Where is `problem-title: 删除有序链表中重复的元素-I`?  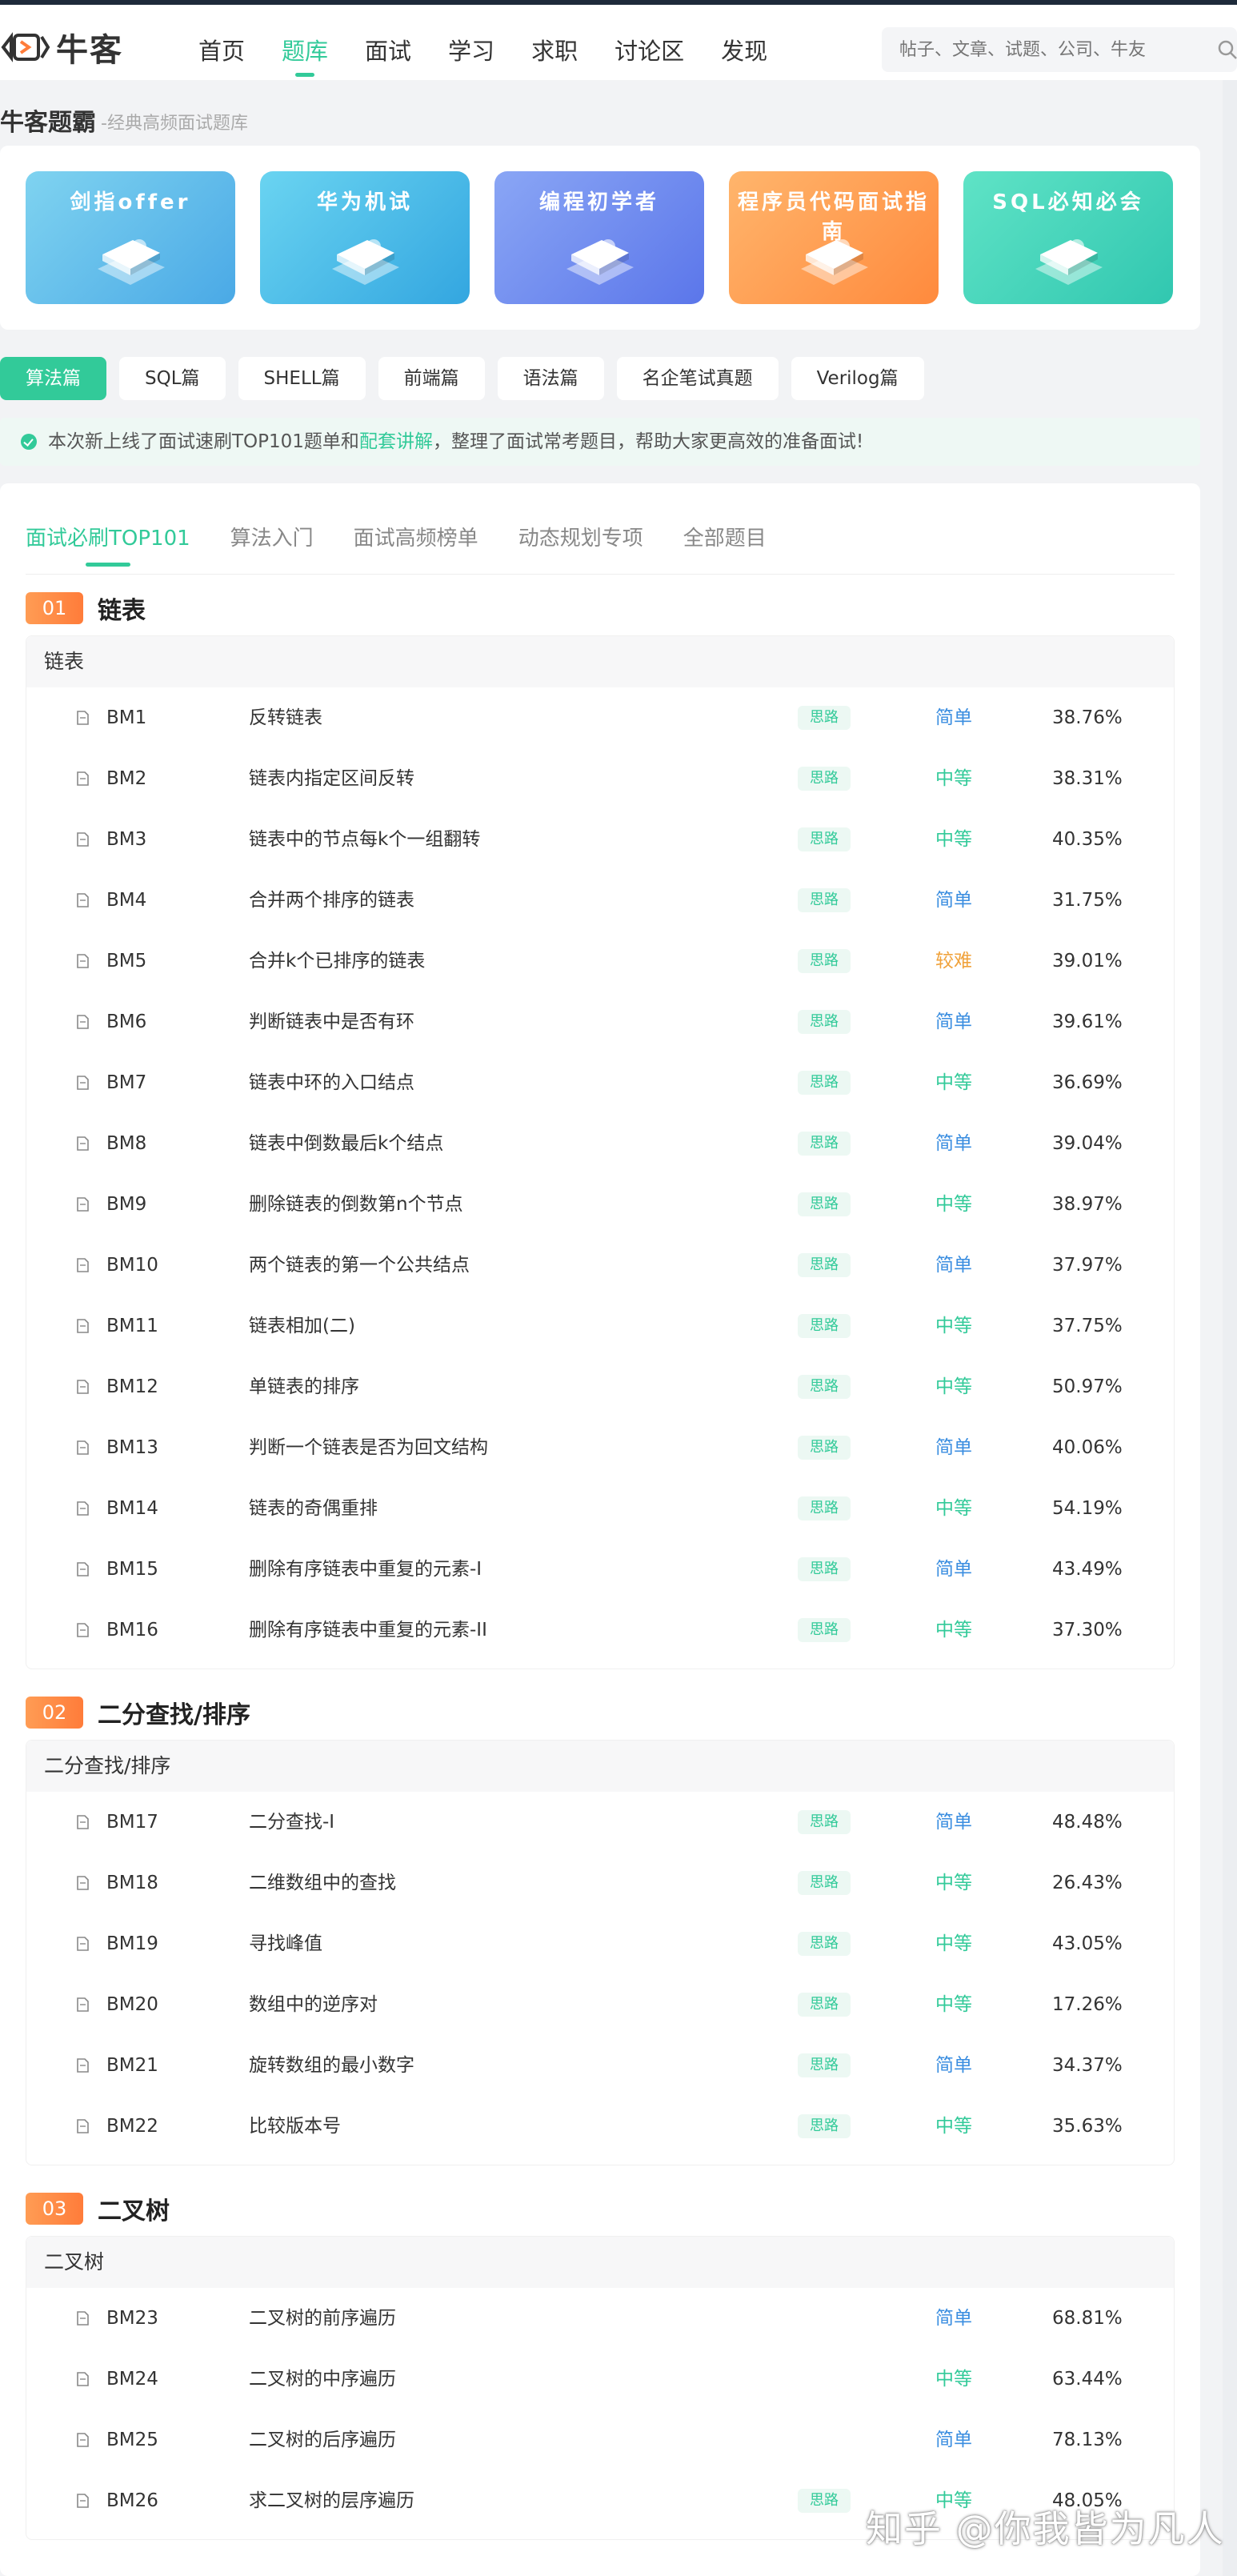 problem-title: 删除有序链表中重复的元素-I is located at coordinates (366, 1569).